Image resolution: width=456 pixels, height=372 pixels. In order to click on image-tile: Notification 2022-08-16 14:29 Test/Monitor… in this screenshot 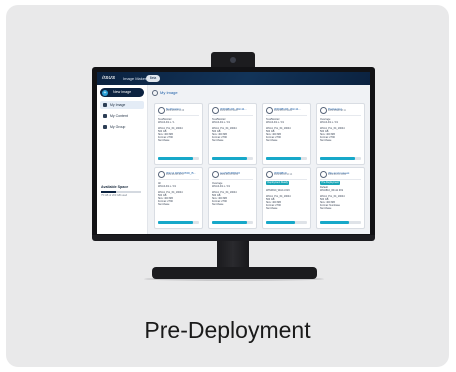, I will do `click(178, 134)`.